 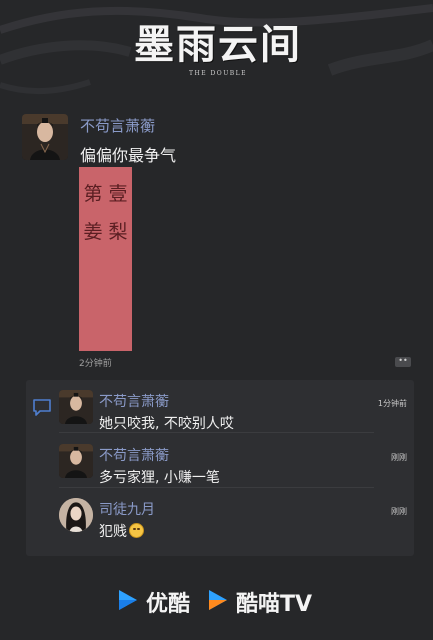 I want to click on avatar, so click(x=45, y=137).